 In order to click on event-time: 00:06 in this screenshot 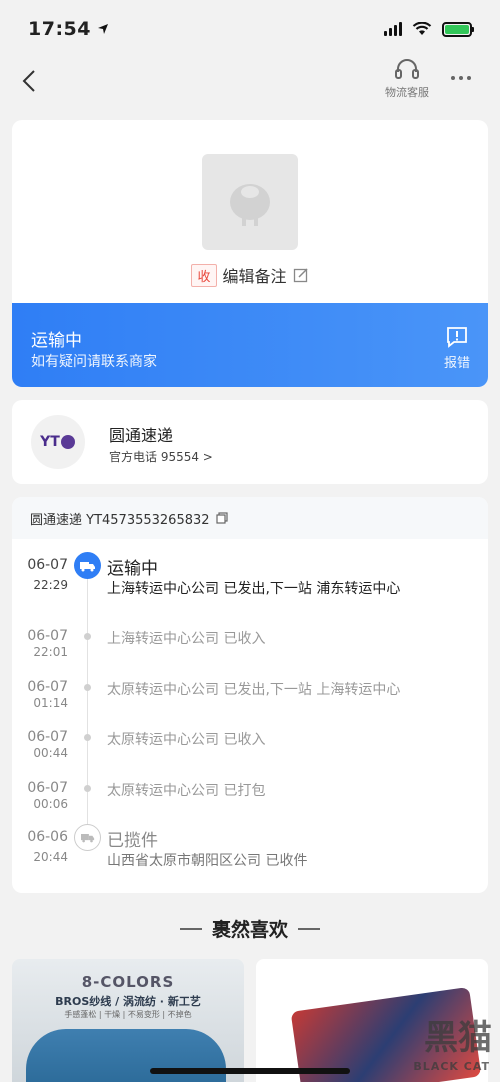, I will do `click(50, 804)`.